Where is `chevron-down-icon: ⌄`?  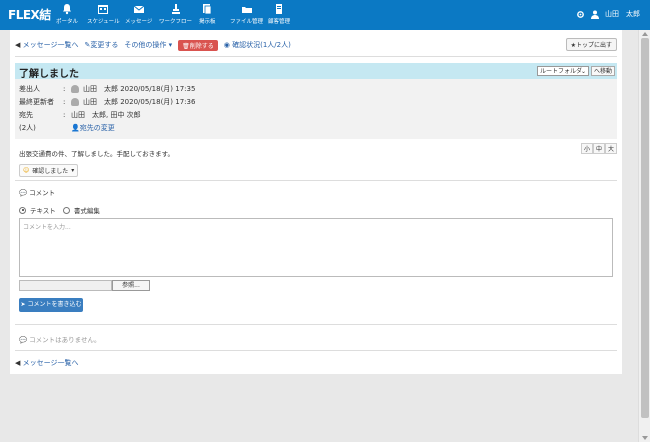 chevron-down-icon: ⌄ is located at coordinates (583, 71).